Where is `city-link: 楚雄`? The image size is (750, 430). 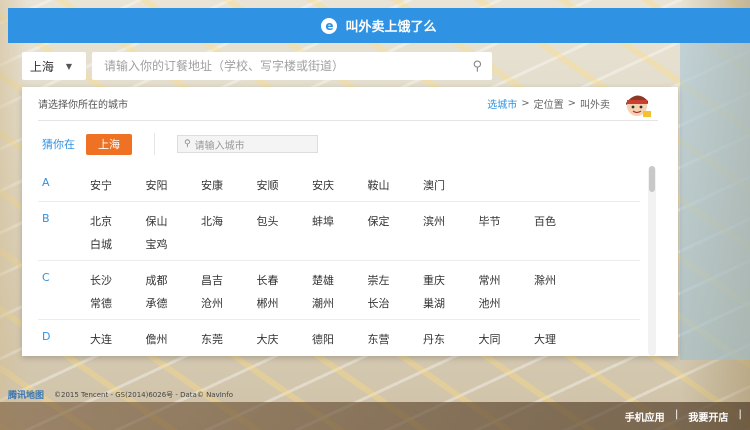
city-link: 楚雄 is located at coordinates (340, 280).